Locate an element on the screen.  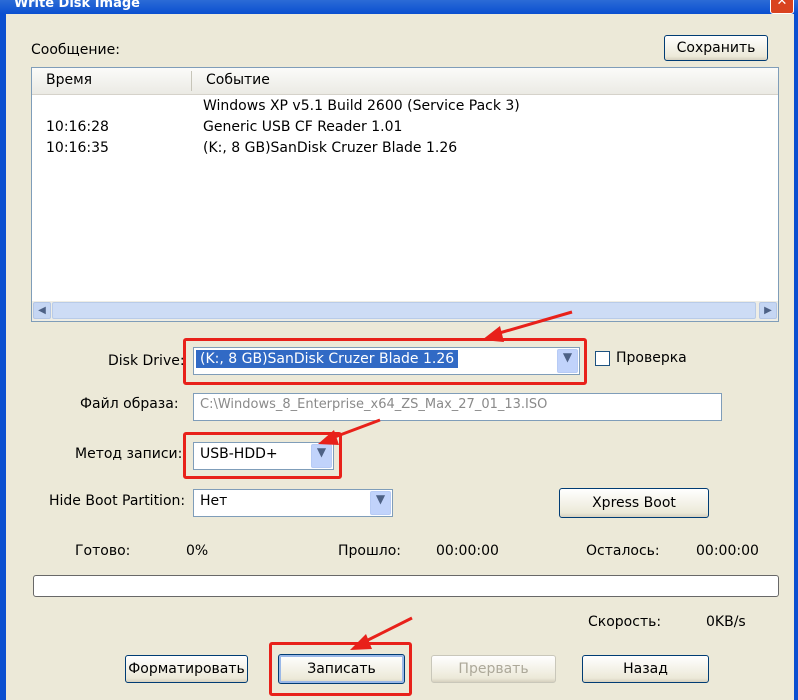
speed-value: 0KB/s is located at coordinates (726, 622).